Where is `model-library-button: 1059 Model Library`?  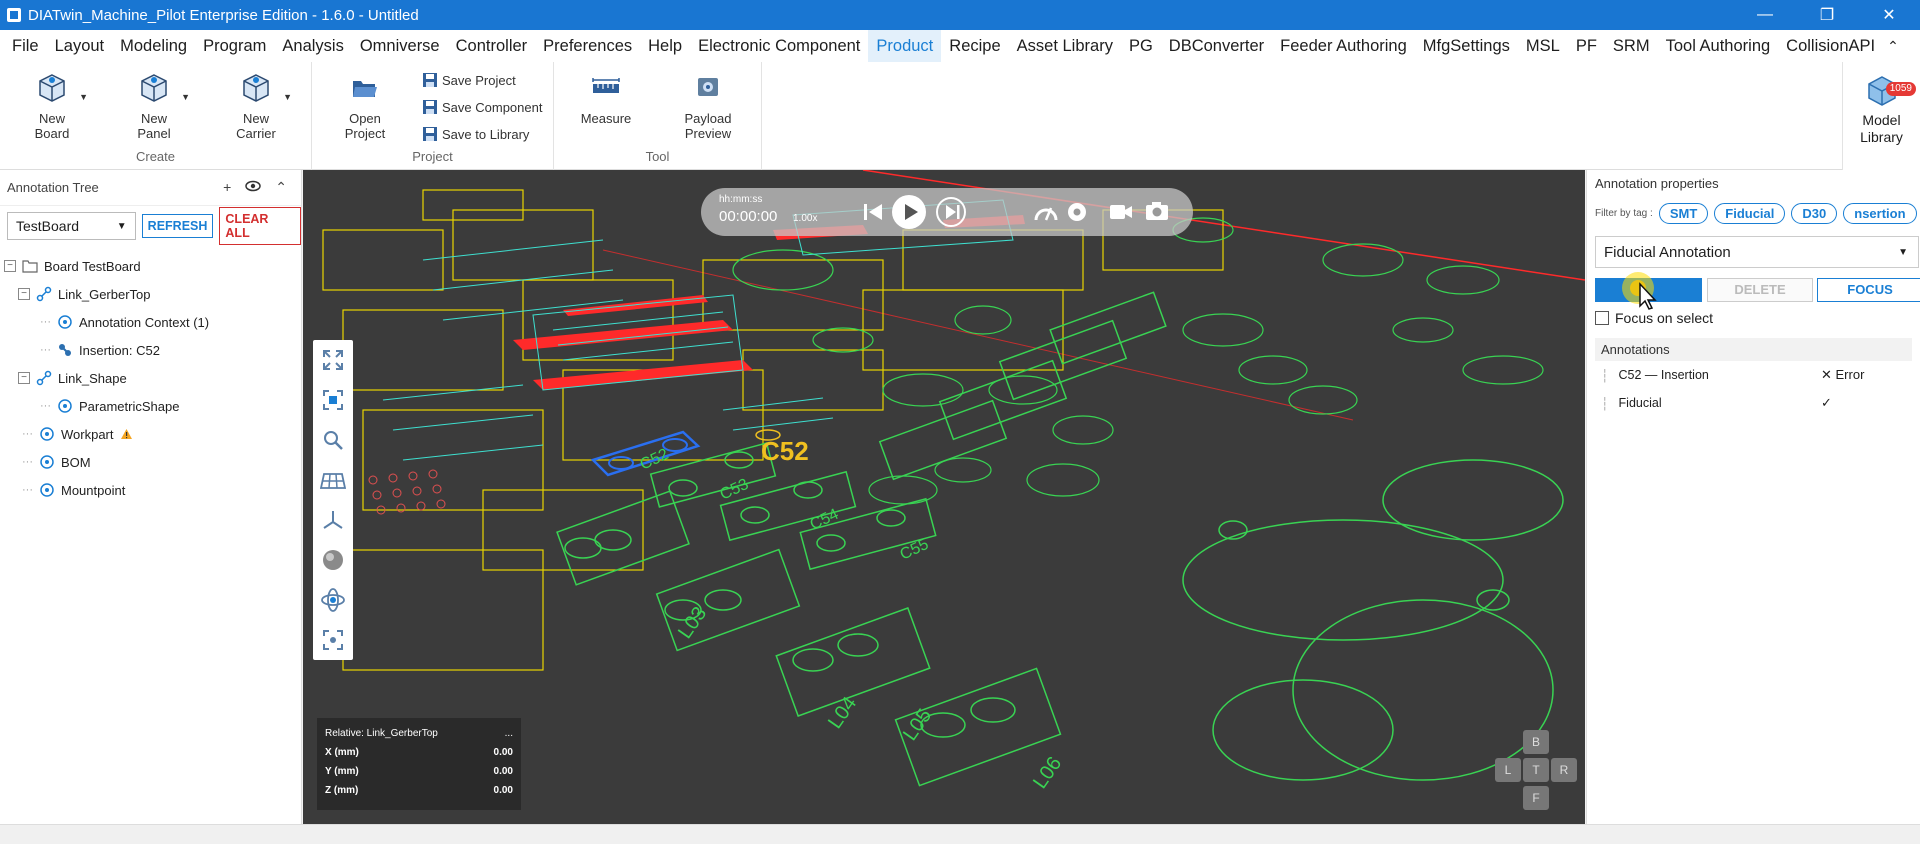 model-library-button: 1059 Model Library is located at coordinates (1881, 116).